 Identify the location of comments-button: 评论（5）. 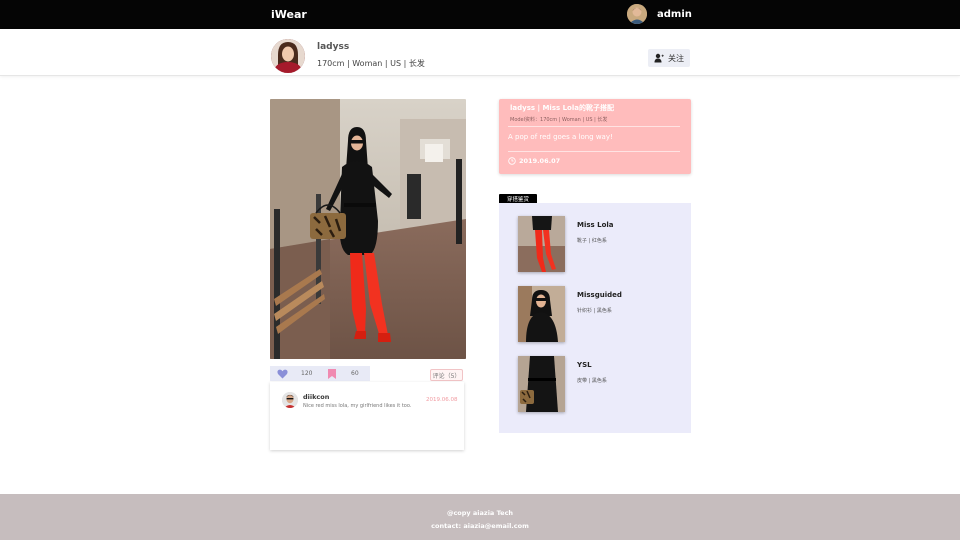
(446, 375).